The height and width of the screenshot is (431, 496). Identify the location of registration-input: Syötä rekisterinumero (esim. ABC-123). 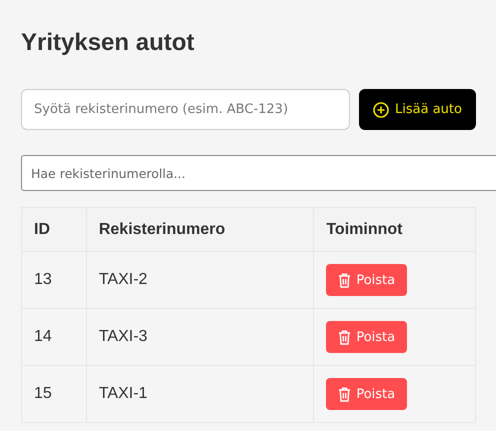
(185, 109).